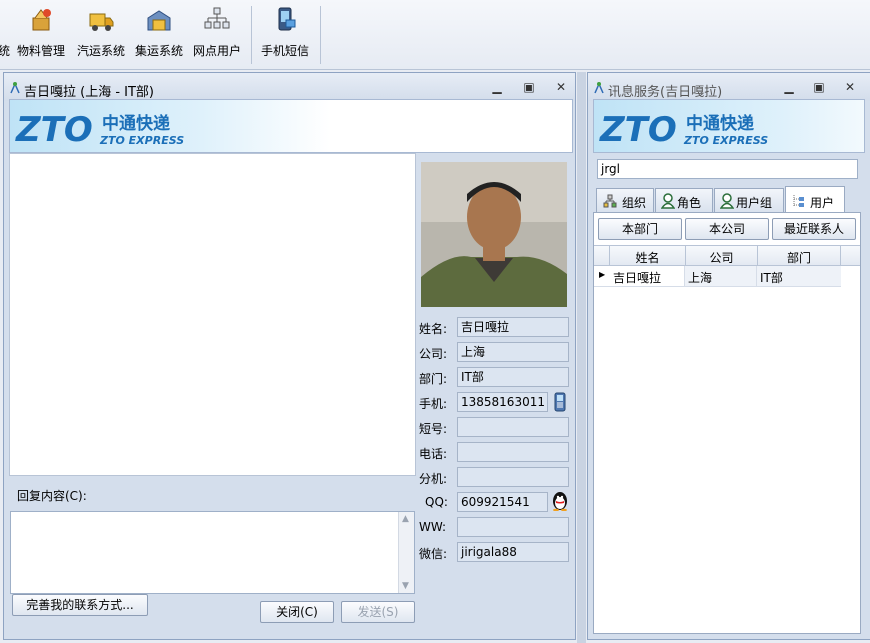  I want to click on toolbar-separator-end, so click(320, 35).